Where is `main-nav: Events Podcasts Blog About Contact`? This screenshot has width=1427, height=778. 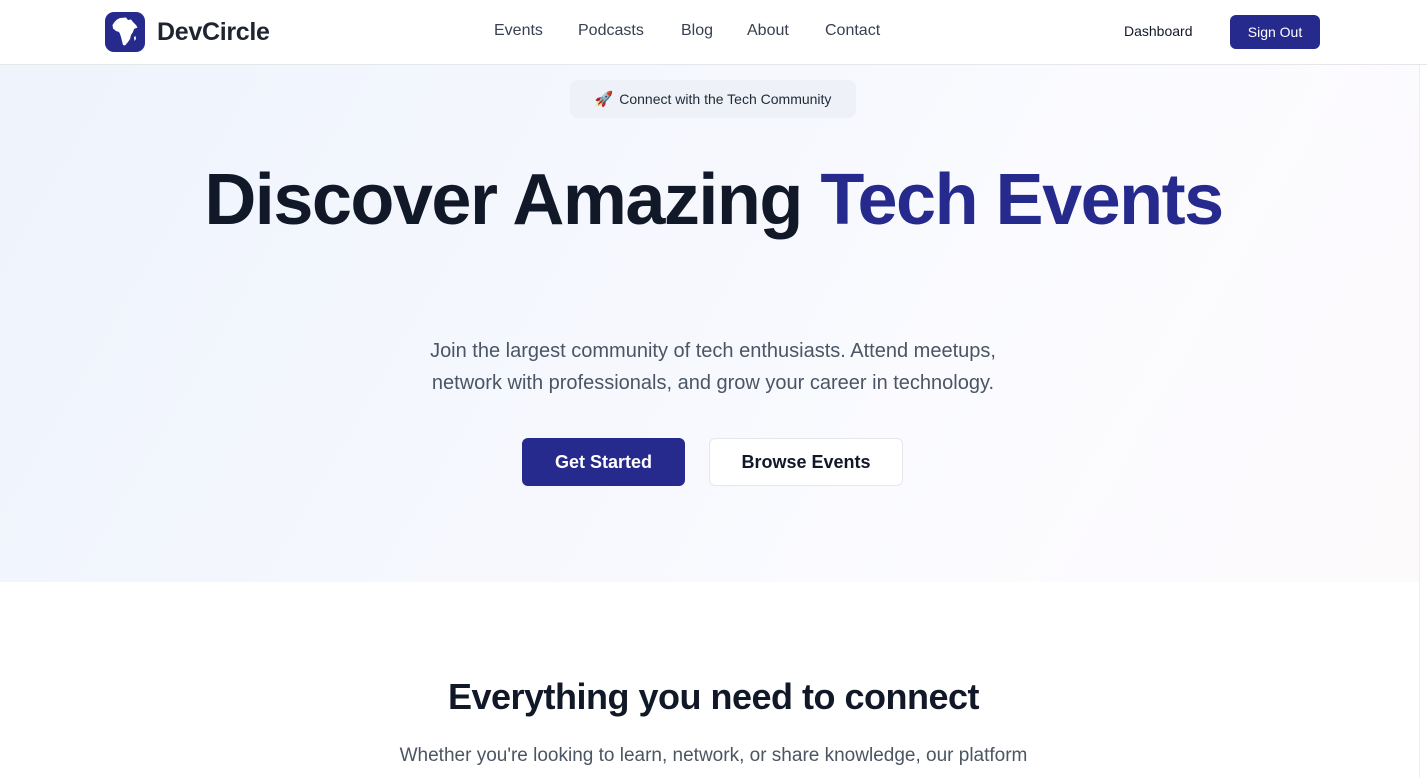
main-nav: Events Podcasts Blog About Contact is located at coordinates (703, 31).